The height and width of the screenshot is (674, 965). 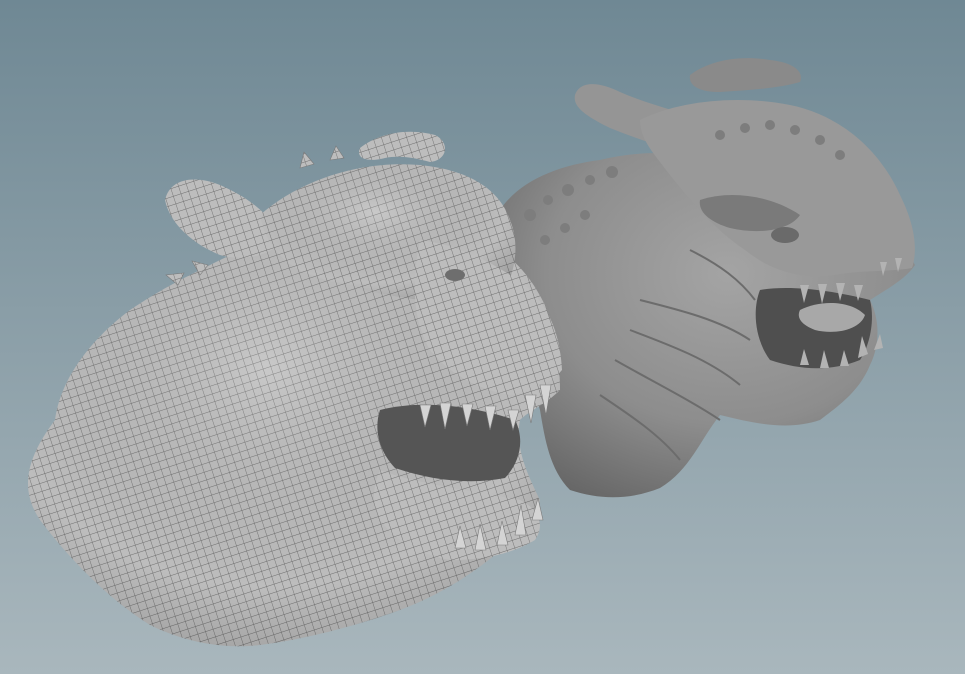 I want to click on sculpt-eye, so click(x=785, y=235).